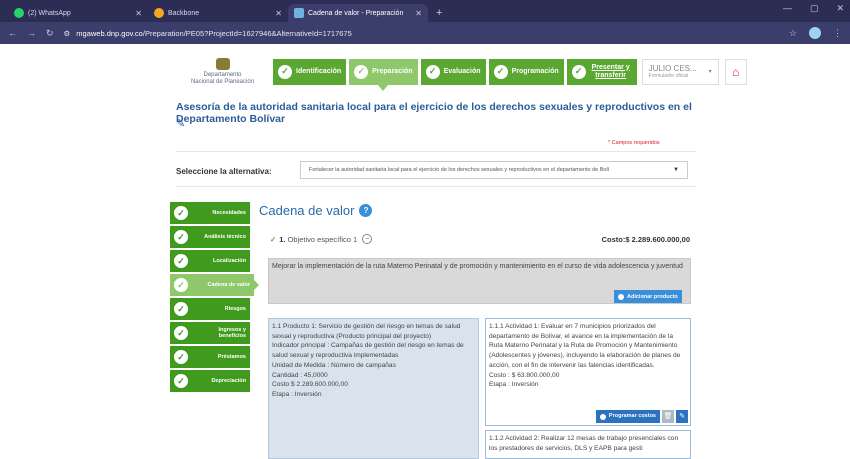 The width and height of the screenshot is (850, 459). What do you see at coordinates (514, 385) in the screenshot?
I see `activity-stage: Etapa : Inversión` at bounding box center [514, 385].